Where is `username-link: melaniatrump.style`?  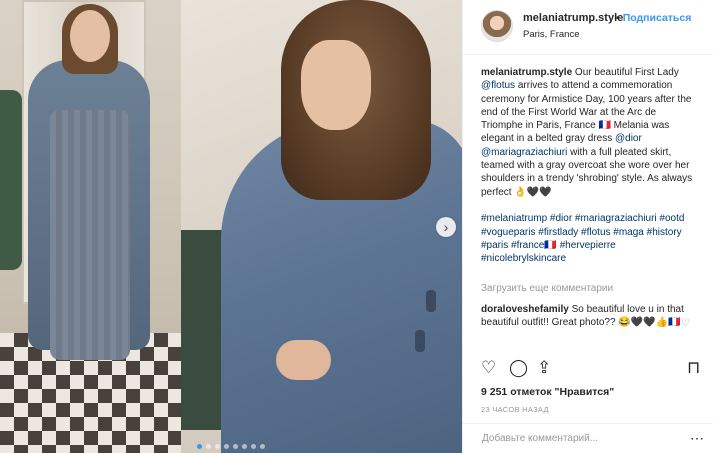
username-link: melaniatrump.style is located at coordinates (573, 18).